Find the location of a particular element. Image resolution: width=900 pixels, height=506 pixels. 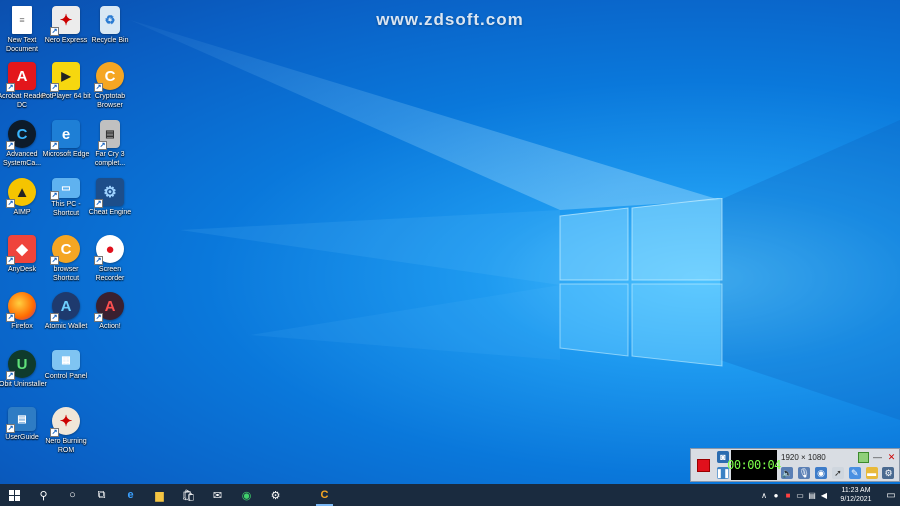

taskbar-mail: ✉ is located at coordinates (217, 495).